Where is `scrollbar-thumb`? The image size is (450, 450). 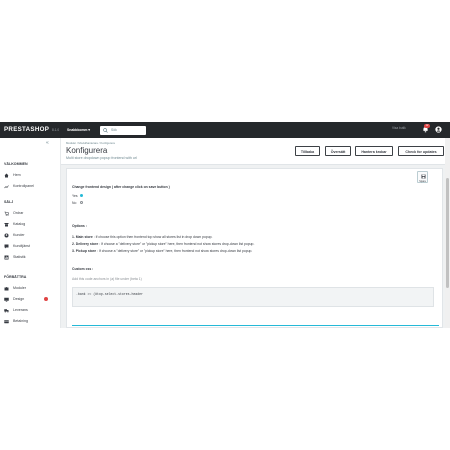
scrollbar-thumb is located at coordinates (447, 233).